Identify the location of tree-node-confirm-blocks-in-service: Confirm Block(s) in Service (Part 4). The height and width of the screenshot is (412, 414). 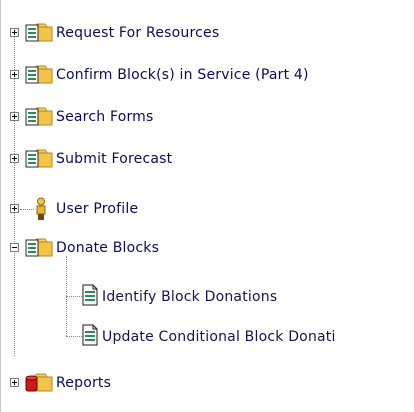
(205, 75).